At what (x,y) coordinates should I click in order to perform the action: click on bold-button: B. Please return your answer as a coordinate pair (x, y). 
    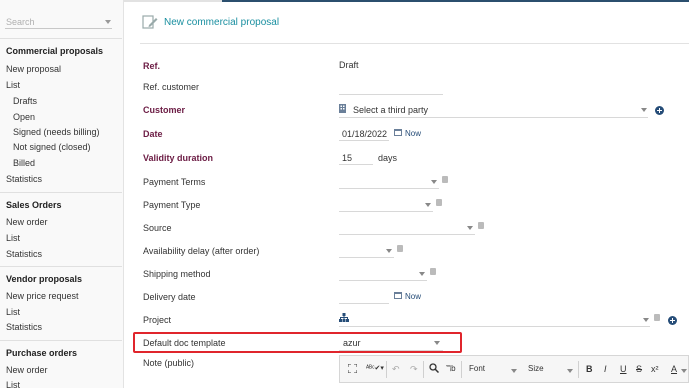
    Looking at the image, I should click on (589, 369).